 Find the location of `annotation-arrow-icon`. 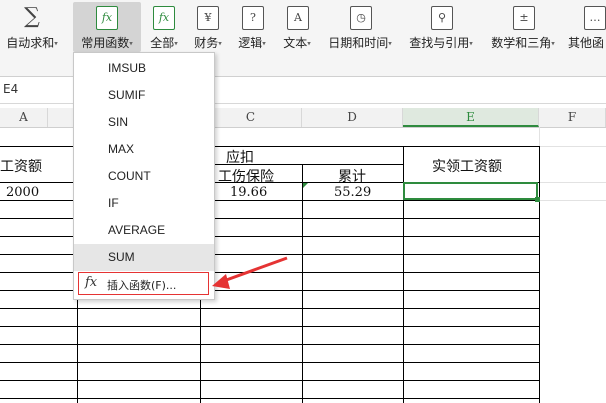

annotation-arrow-icon is located at coordinates (250, 272).